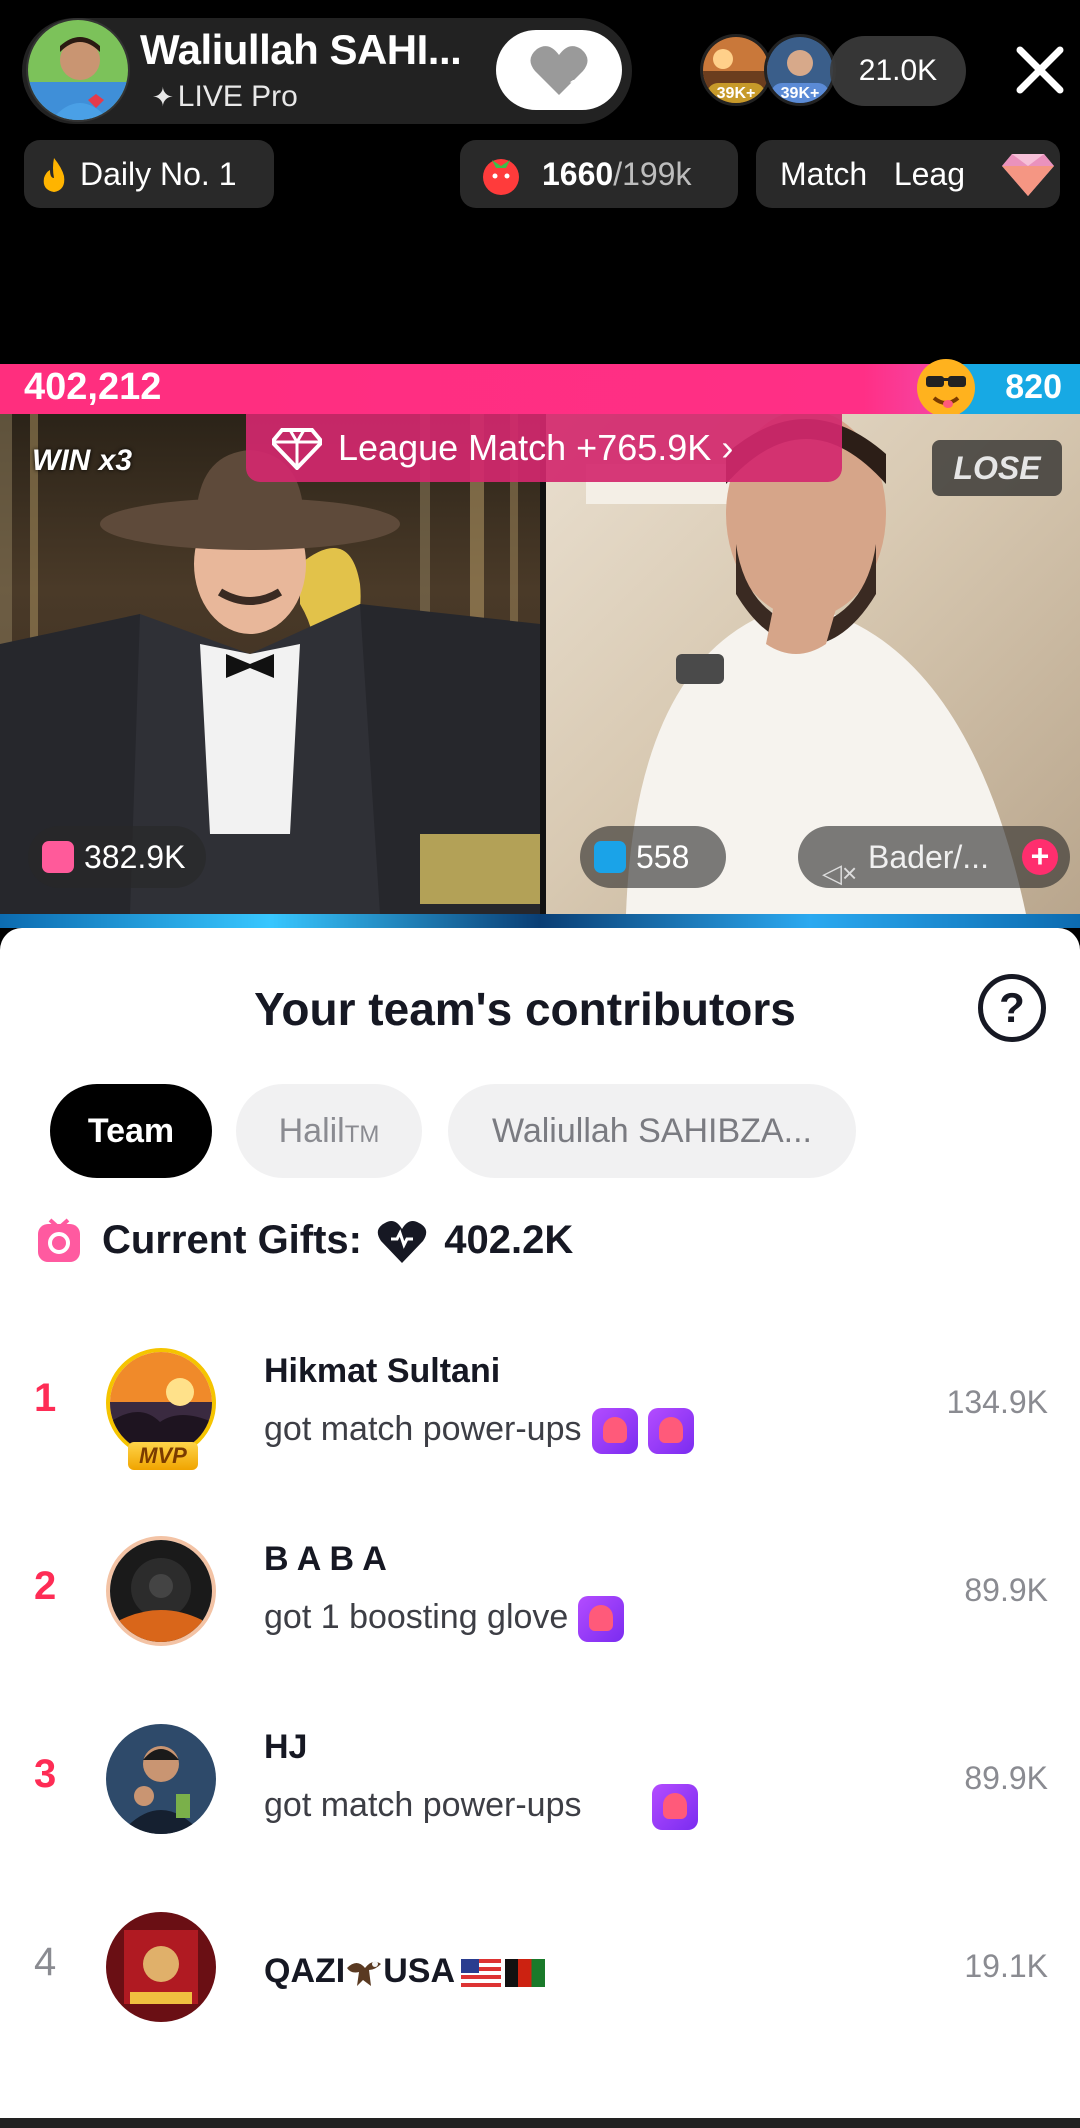  What do you see at coordinates (946, 388) in the screenshot?
I see `sunglasses-emoji-icon` at bounding box center [946, 388].